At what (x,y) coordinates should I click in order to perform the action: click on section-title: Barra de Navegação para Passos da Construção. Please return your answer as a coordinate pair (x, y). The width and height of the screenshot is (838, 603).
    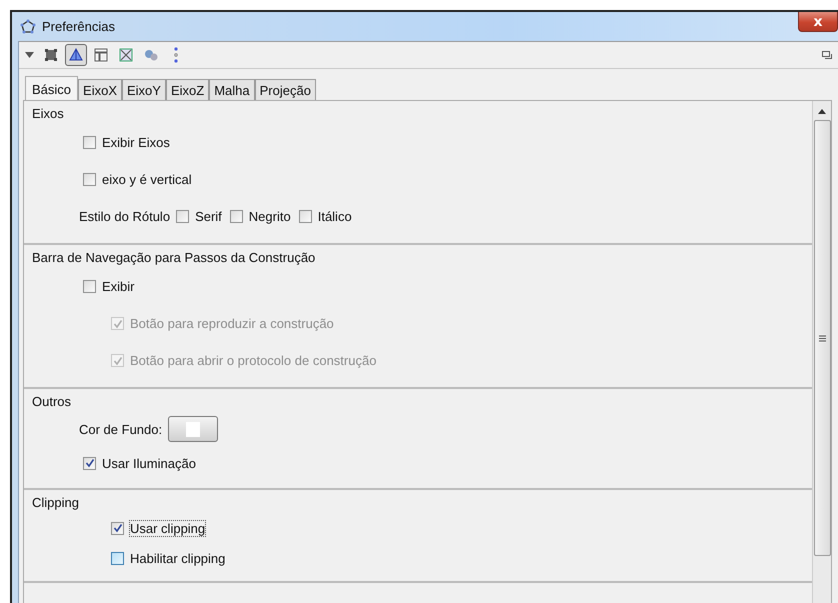
    Looking at the image, I should click on (174, 258).